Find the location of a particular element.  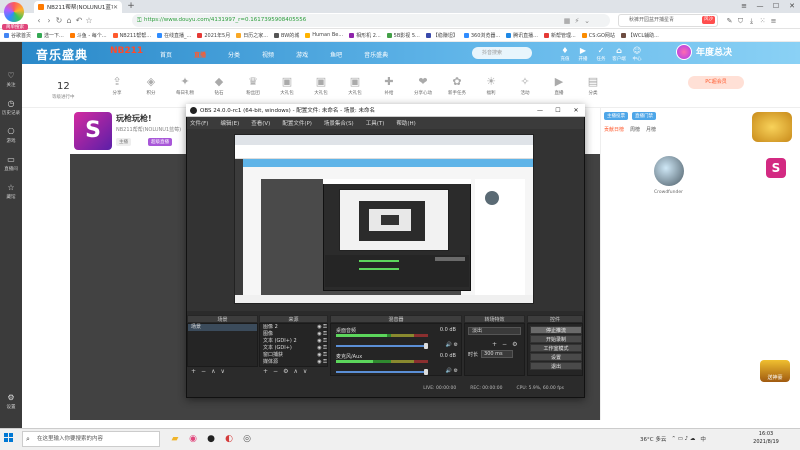

back-icon: ‹ is located at coordinates (39, 21).